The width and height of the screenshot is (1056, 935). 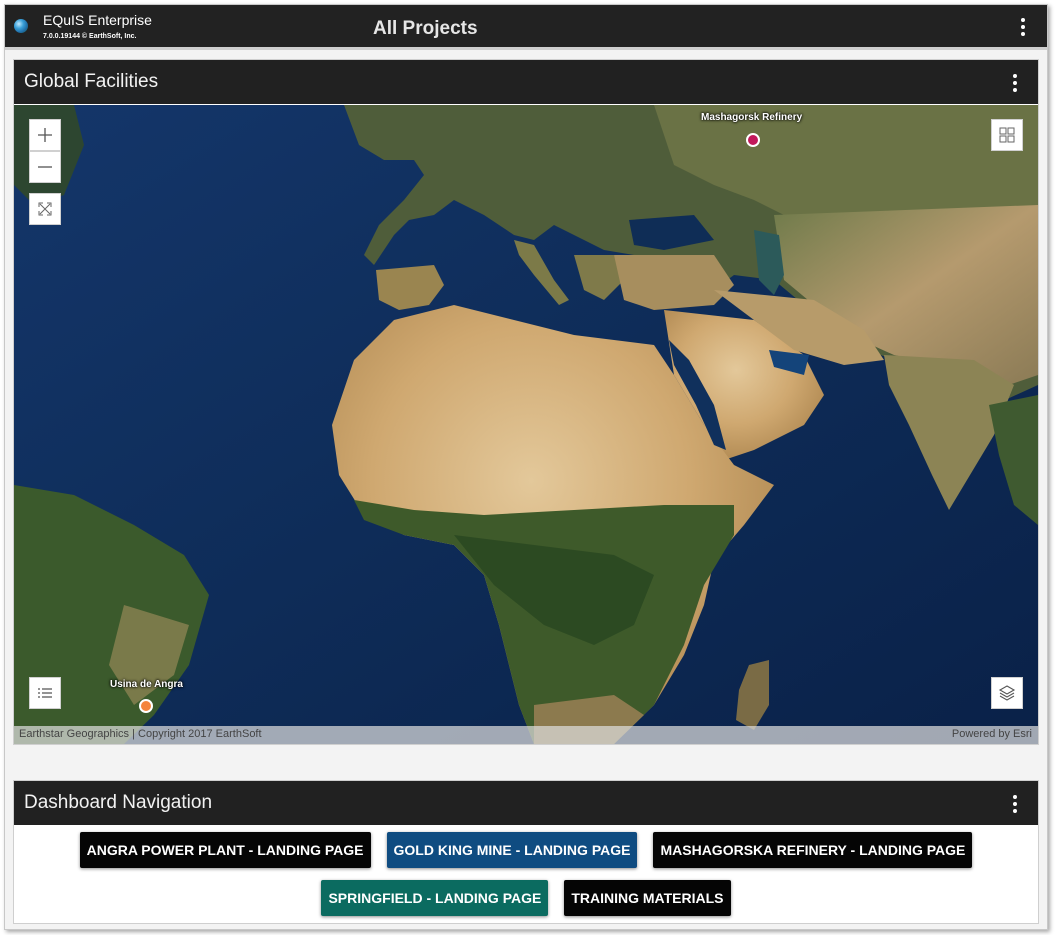 What do you see at coordinates (435, 898) in the screenshot?
I see `springfield-landing-button: SPRINGFIELD - LANDING PAGE` at bounding box center [435, 898].